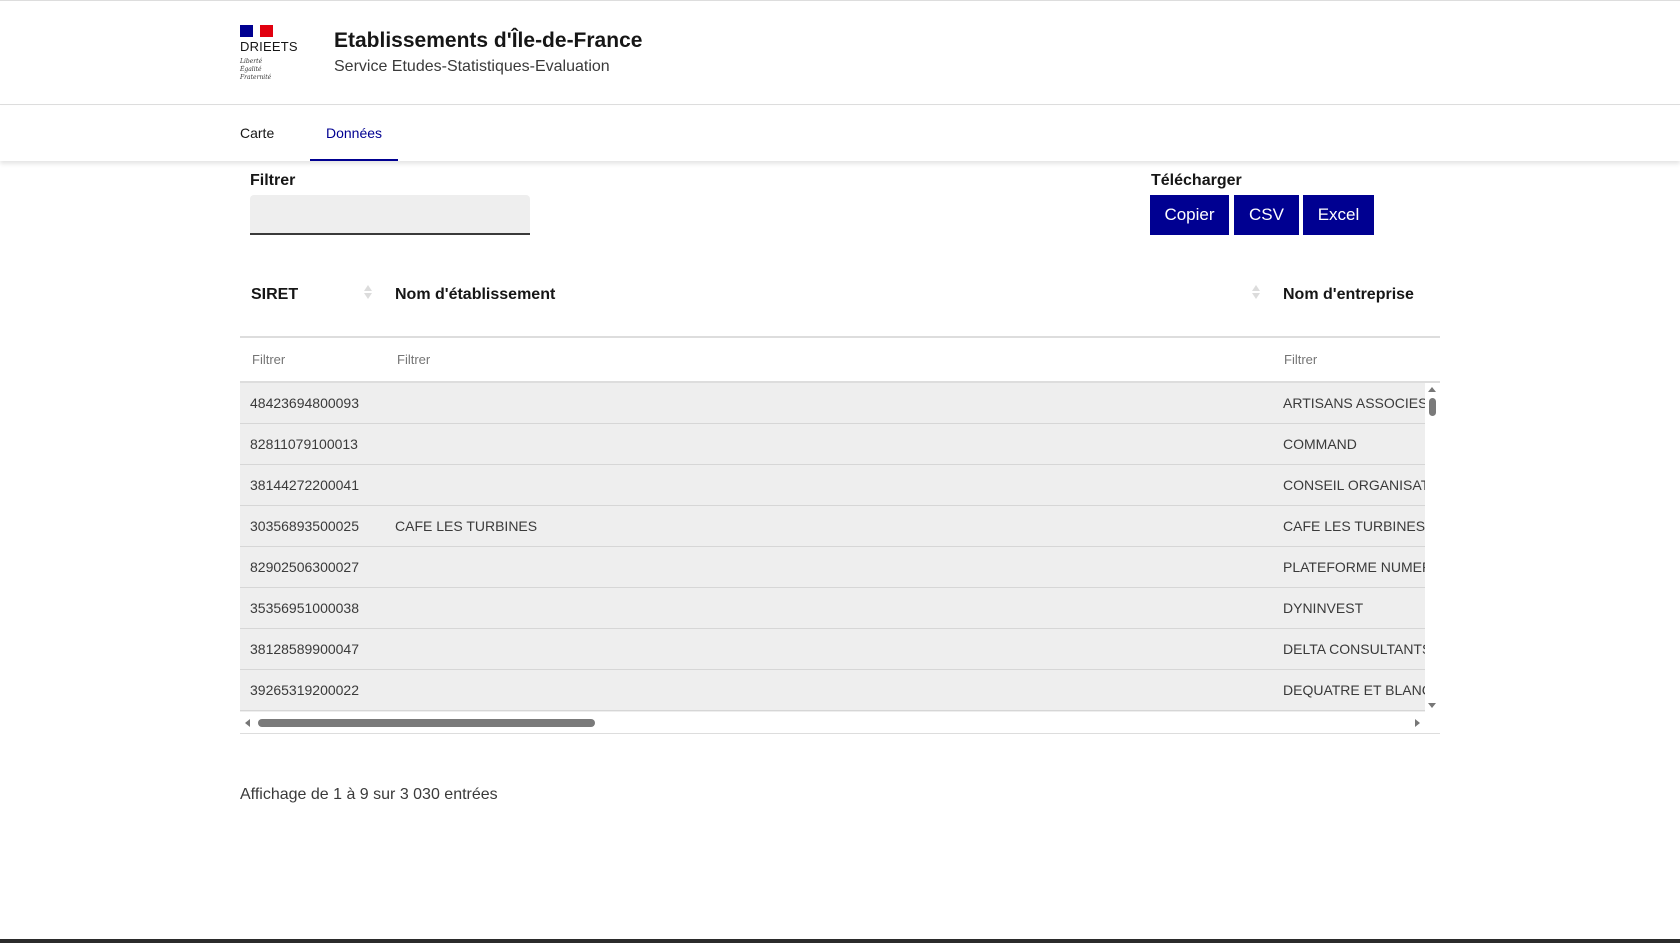 Image resolution: width=1680 pixels, height=943 pixels. What do you see at coordinates (1432, 547) in the screenshot?
I see `vertical-scrollbar` at bounding box center [1432, 547].